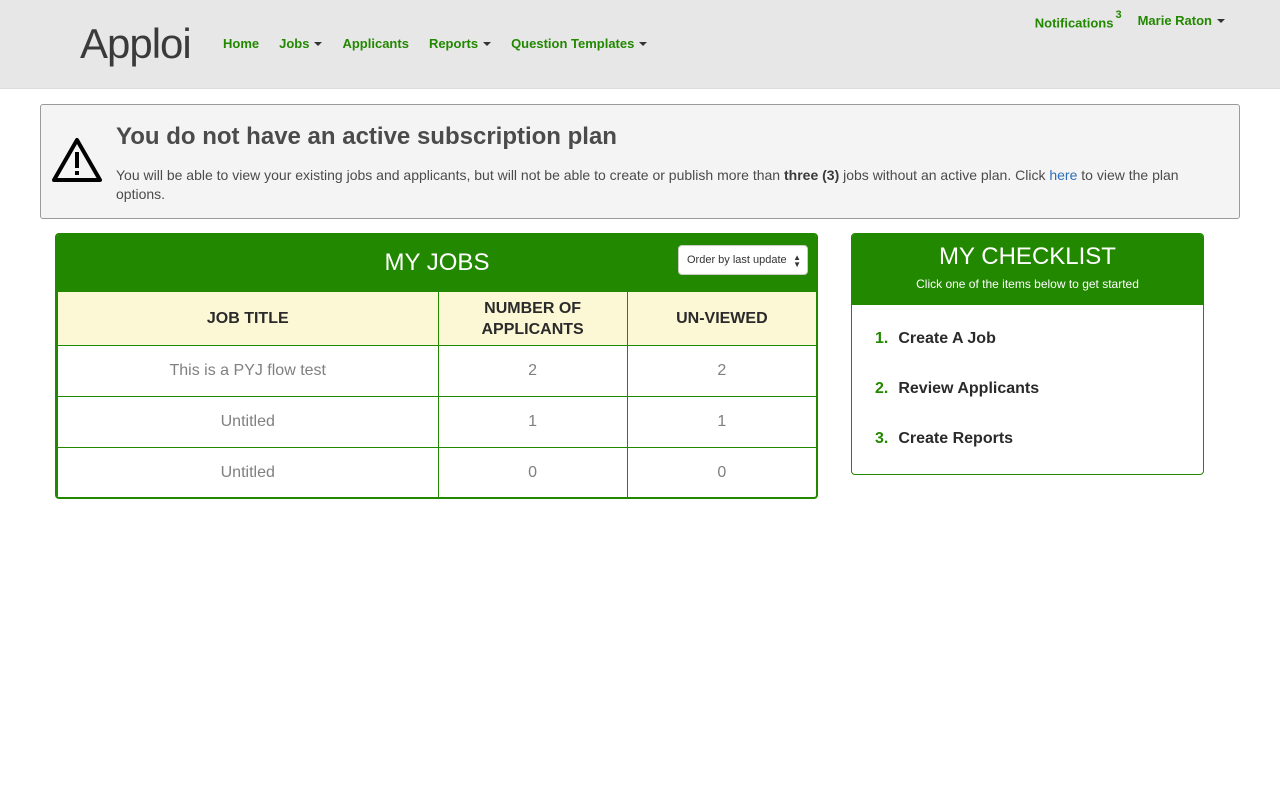 Image resolution: width=1280 pixels, height=800 pixels. Describe the element at coordinates (721, 371) in the screenshot. I see `unviewed-count-cell: 2` at that location.